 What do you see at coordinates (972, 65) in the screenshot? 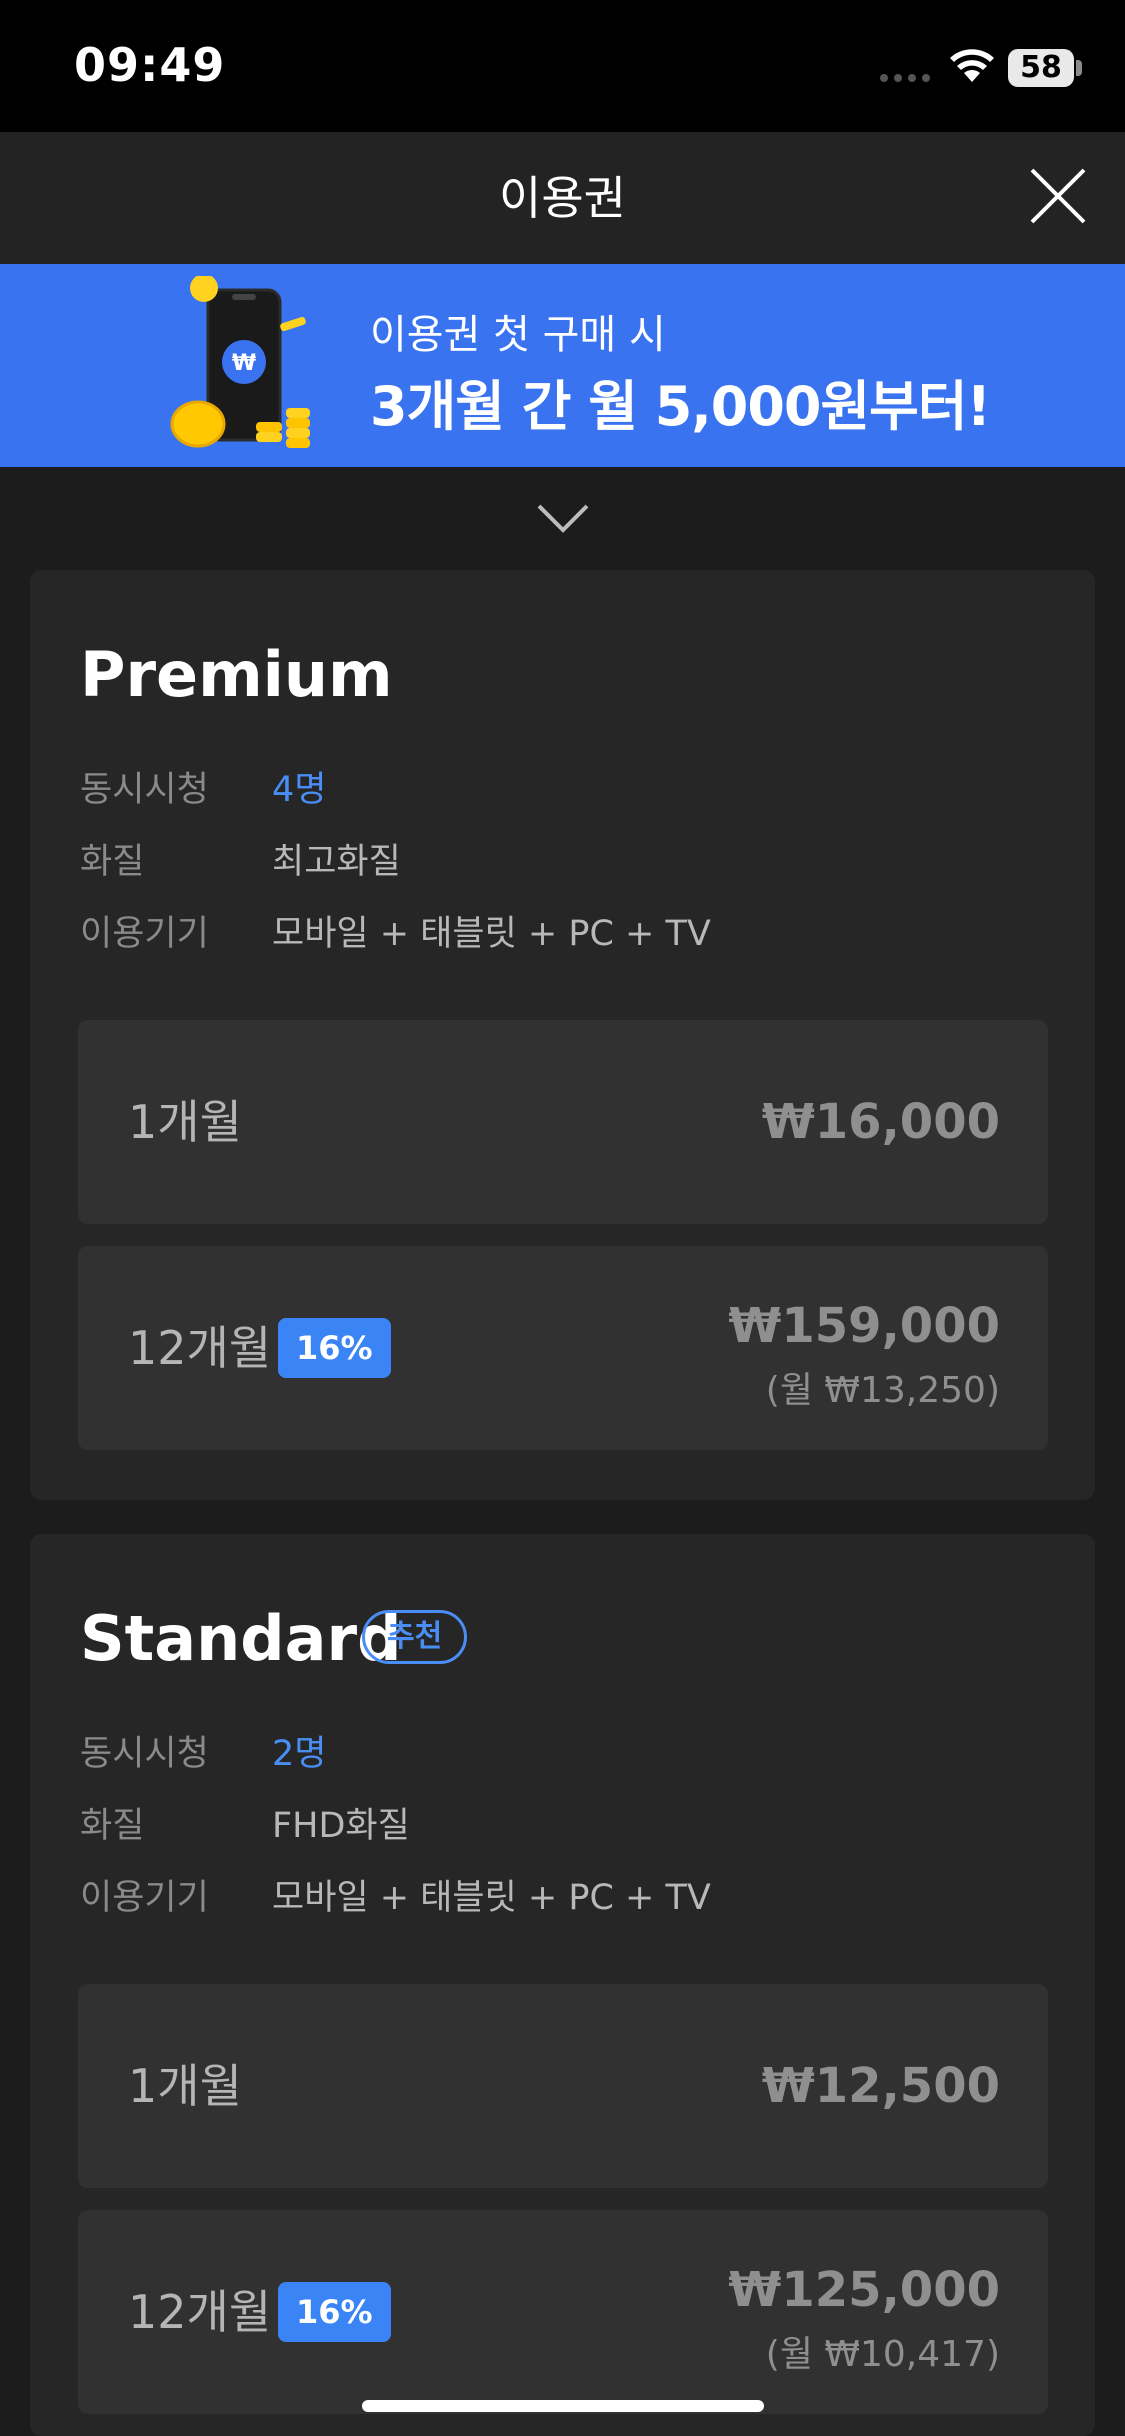
I see `wifi-icon` at bounding box center [972, 65].